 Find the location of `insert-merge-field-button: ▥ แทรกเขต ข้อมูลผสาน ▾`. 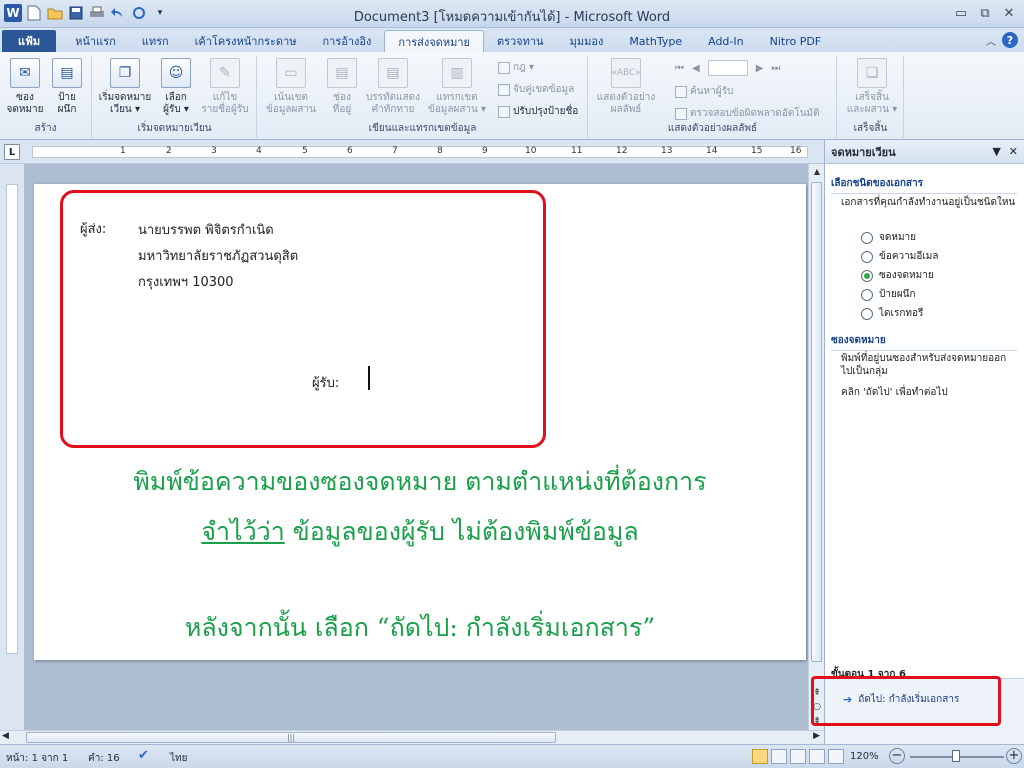

insert-merge-field-button: ▥ แทรกเขต ข้อมูลผสาน ▾ is located at coordinates (457, 87).